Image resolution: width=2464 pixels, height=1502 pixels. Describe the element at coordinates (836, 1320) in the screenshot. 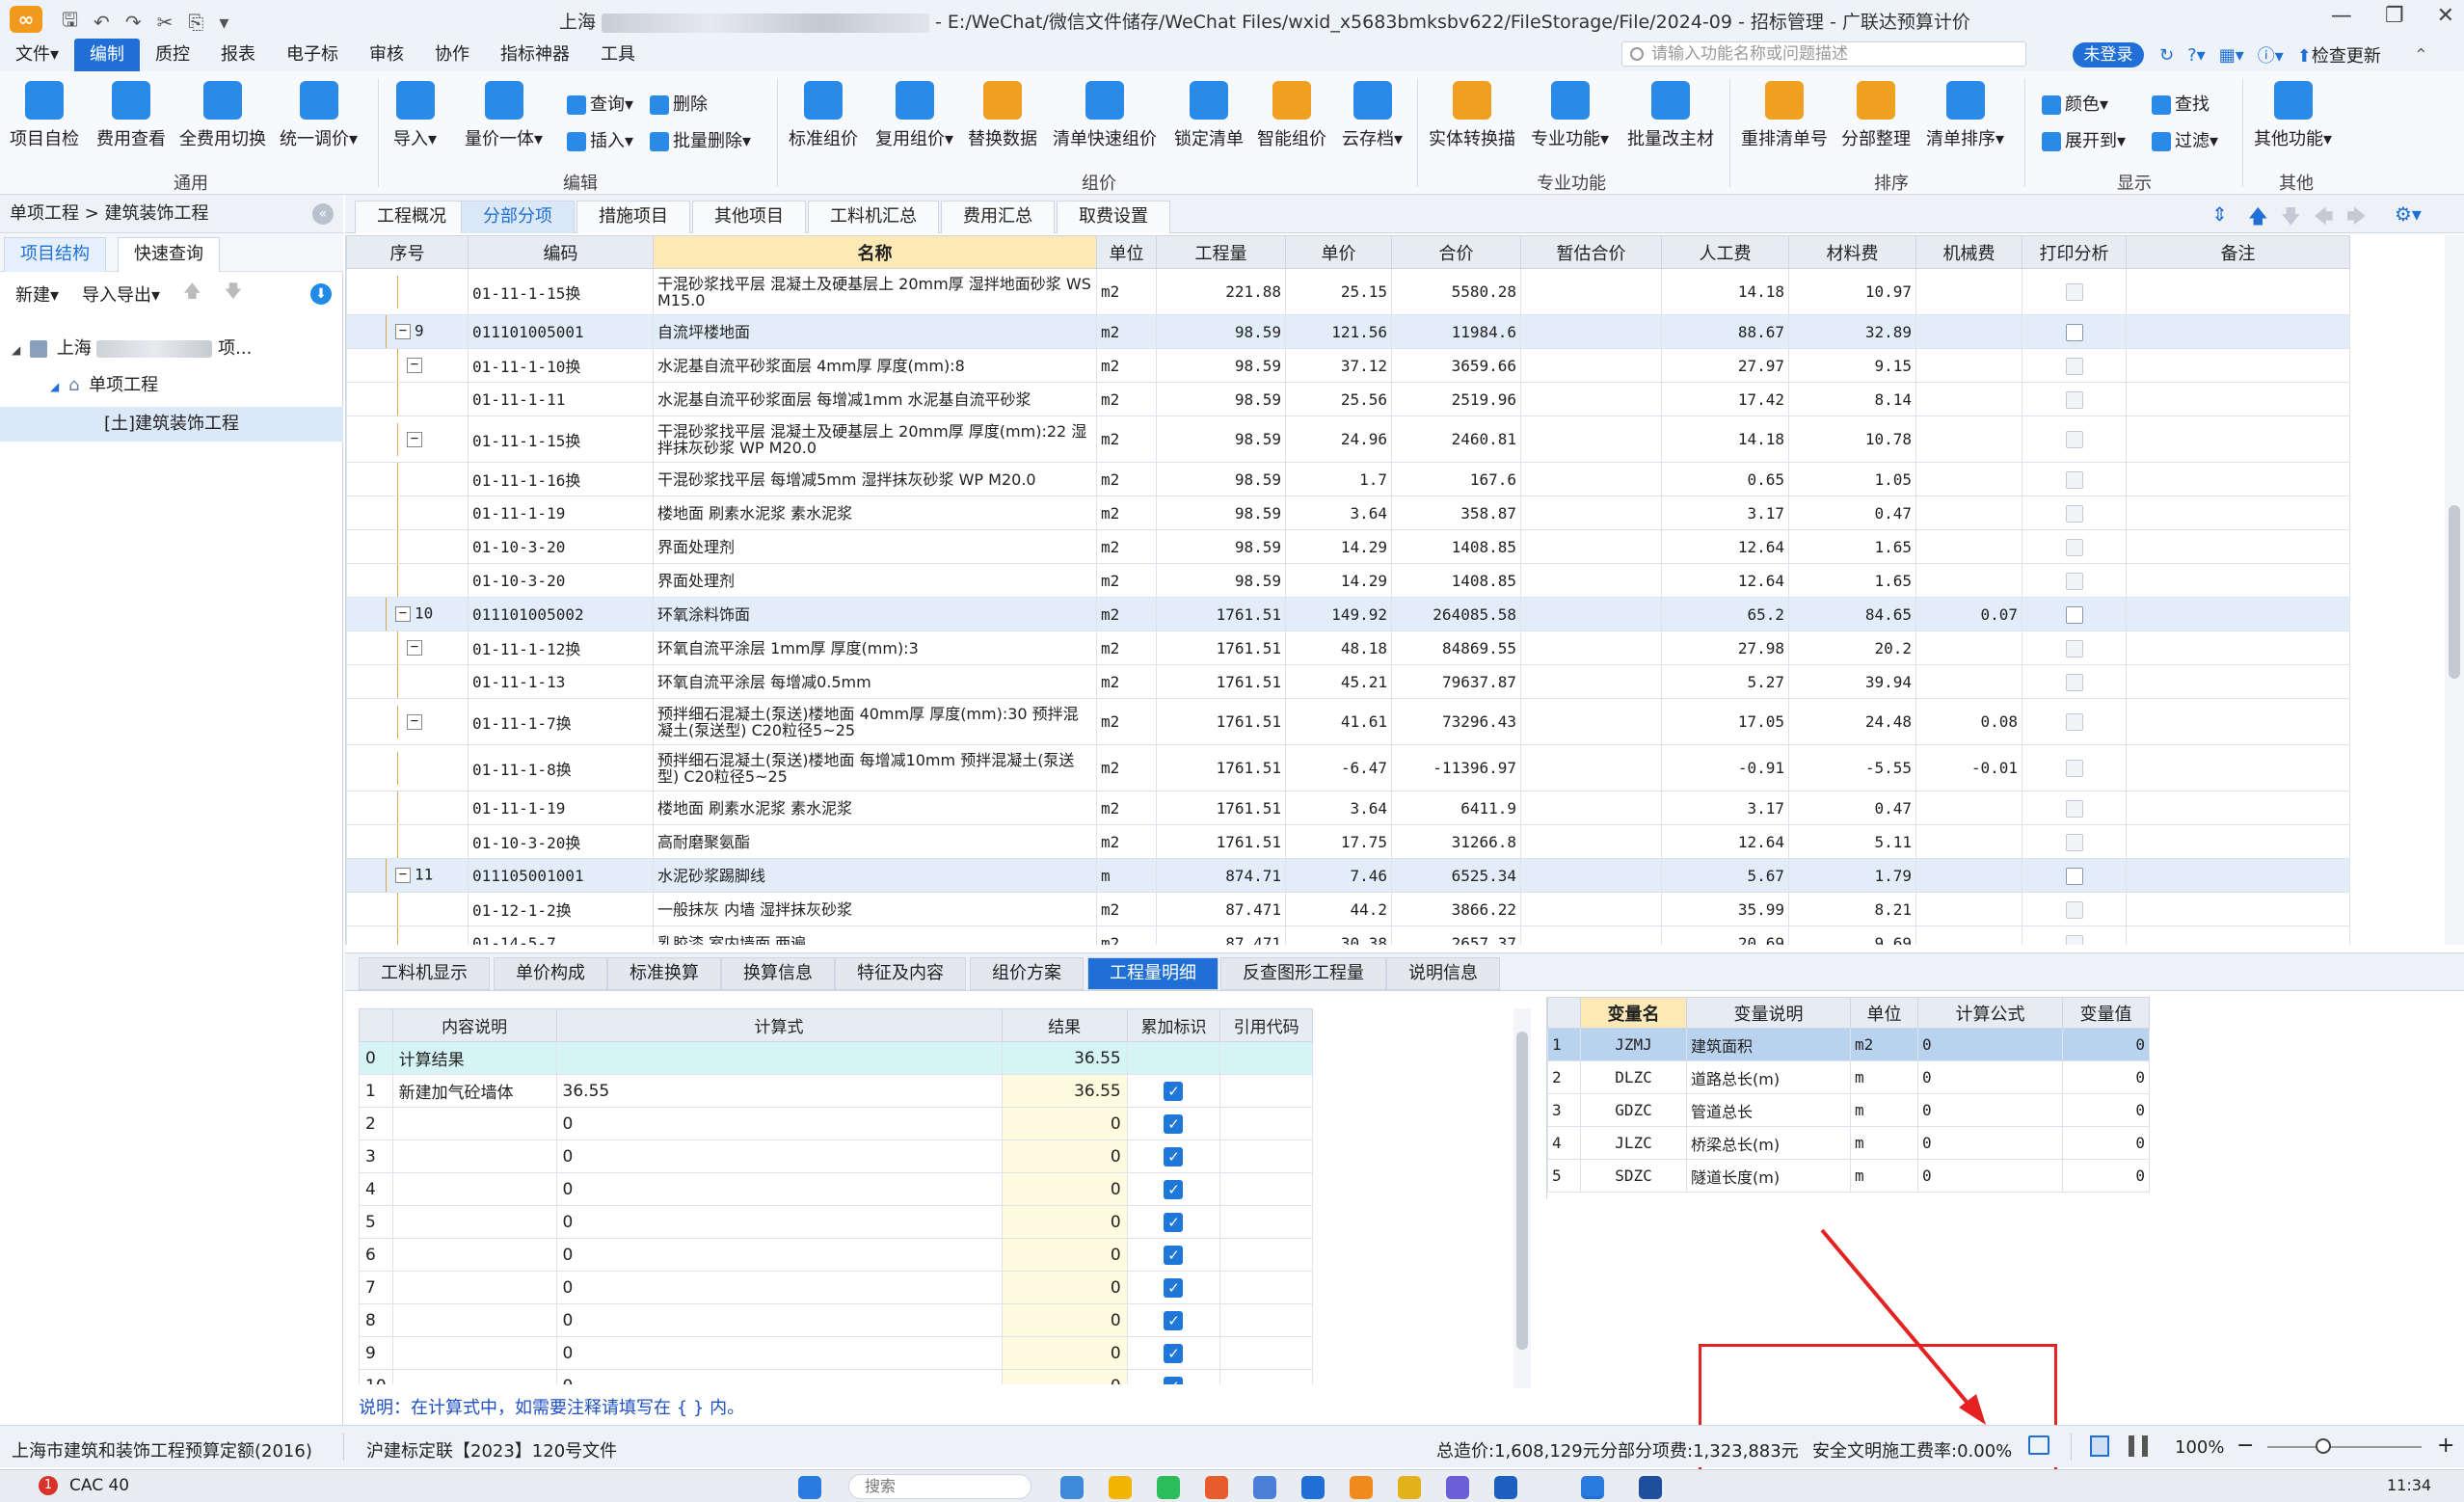

I see `calc-row: 8 0 0 ✓` at that location.